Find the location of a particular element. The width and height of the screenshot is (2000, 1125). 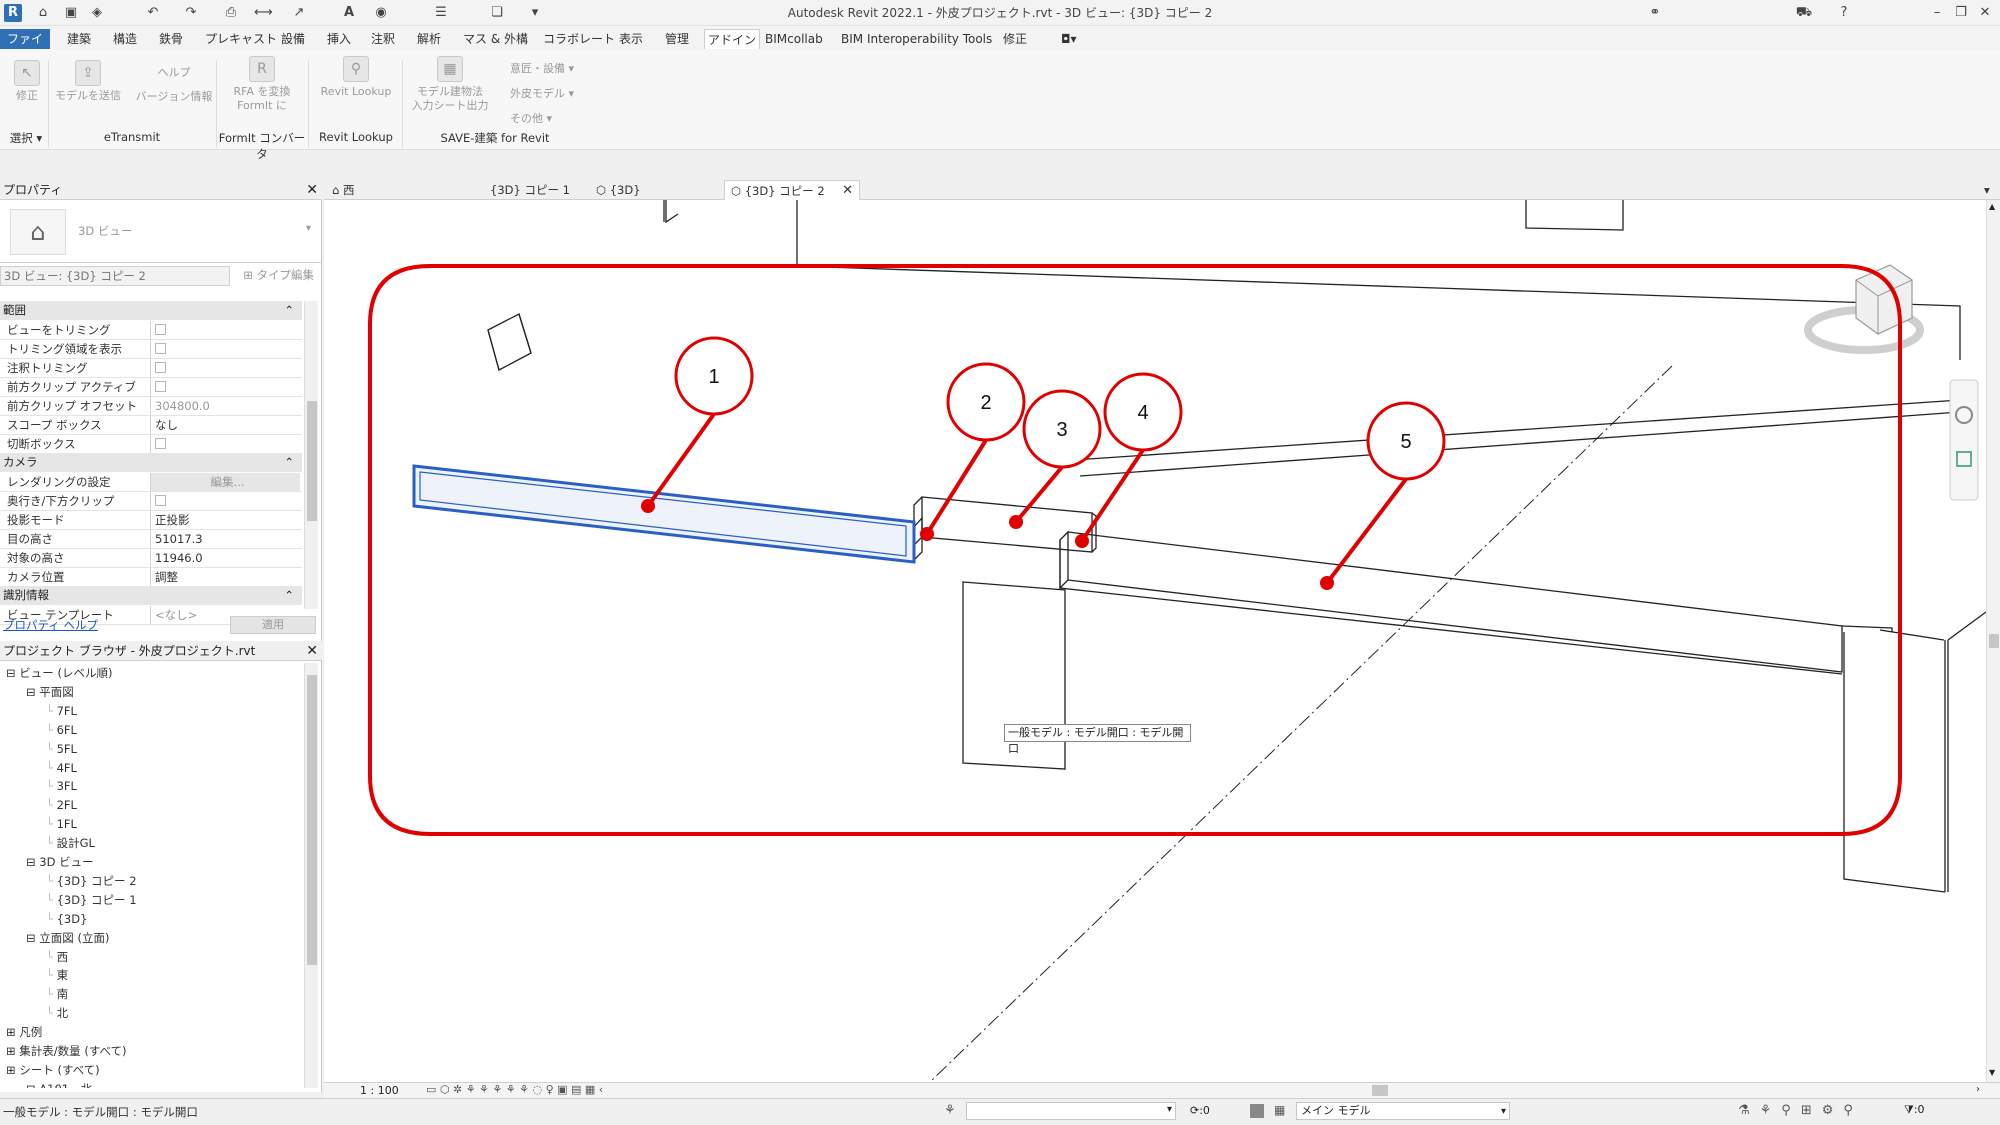

modify-button: ↖ 修正 is located at coordinates (27, 81).